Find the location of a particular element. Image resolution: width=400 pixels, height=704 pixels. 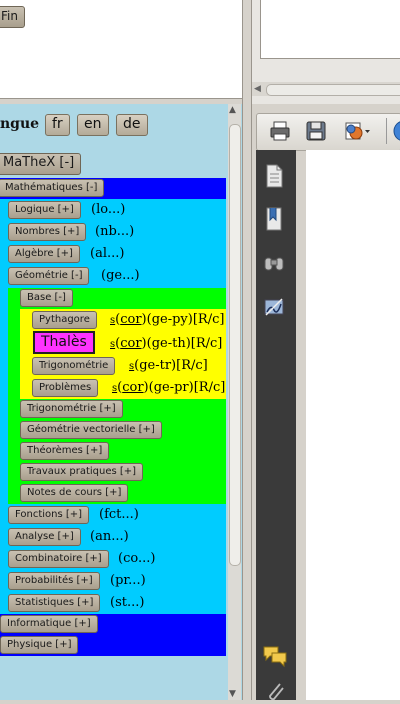

logique-button: Logique [+] is located at coordinates (44, 210).